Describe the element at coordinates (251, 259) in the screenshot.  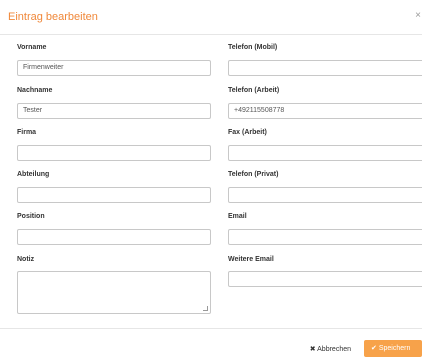
I see `weitere-email-label: Weitere Email` at that location.